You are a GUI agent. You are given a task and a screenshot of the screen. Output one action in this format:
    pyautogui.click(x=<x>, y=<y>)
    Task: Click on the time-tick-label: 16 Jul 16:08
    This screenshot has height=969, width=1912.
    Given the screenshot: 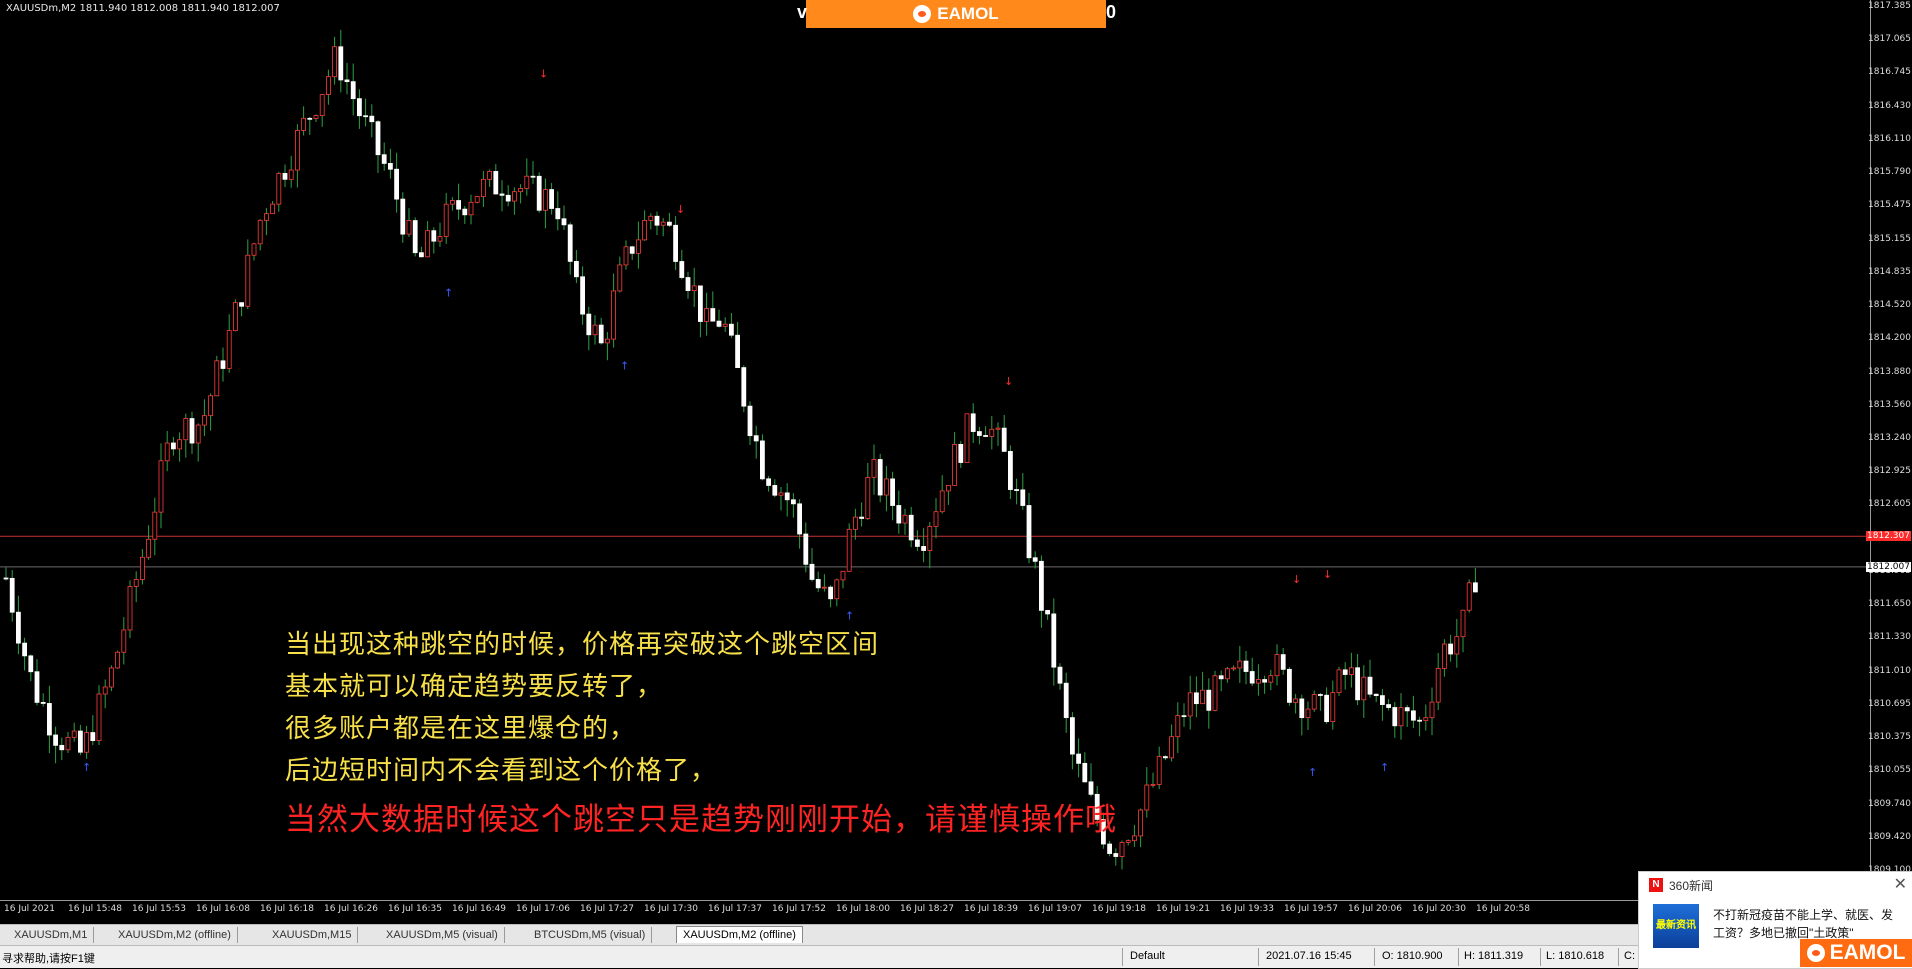 What is the action you would take?
    pyautogui.click(x=223, y=909)
    